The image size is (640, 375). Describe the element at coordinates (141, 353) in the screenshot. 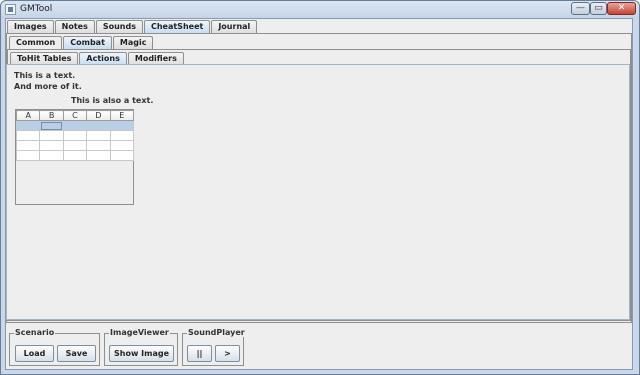

I see `show-image-button: Show Image` at that location.